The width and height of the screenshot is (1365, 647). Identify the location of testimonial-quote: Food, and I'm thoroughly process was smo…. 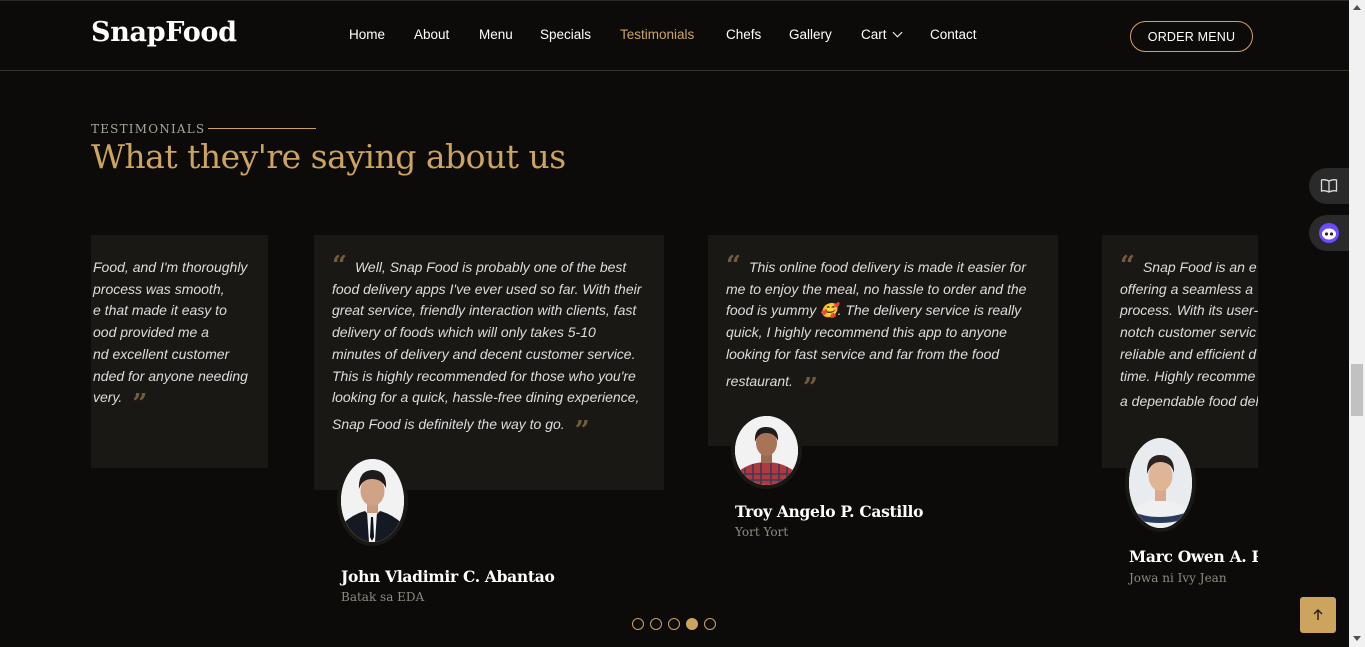
(180, 338).